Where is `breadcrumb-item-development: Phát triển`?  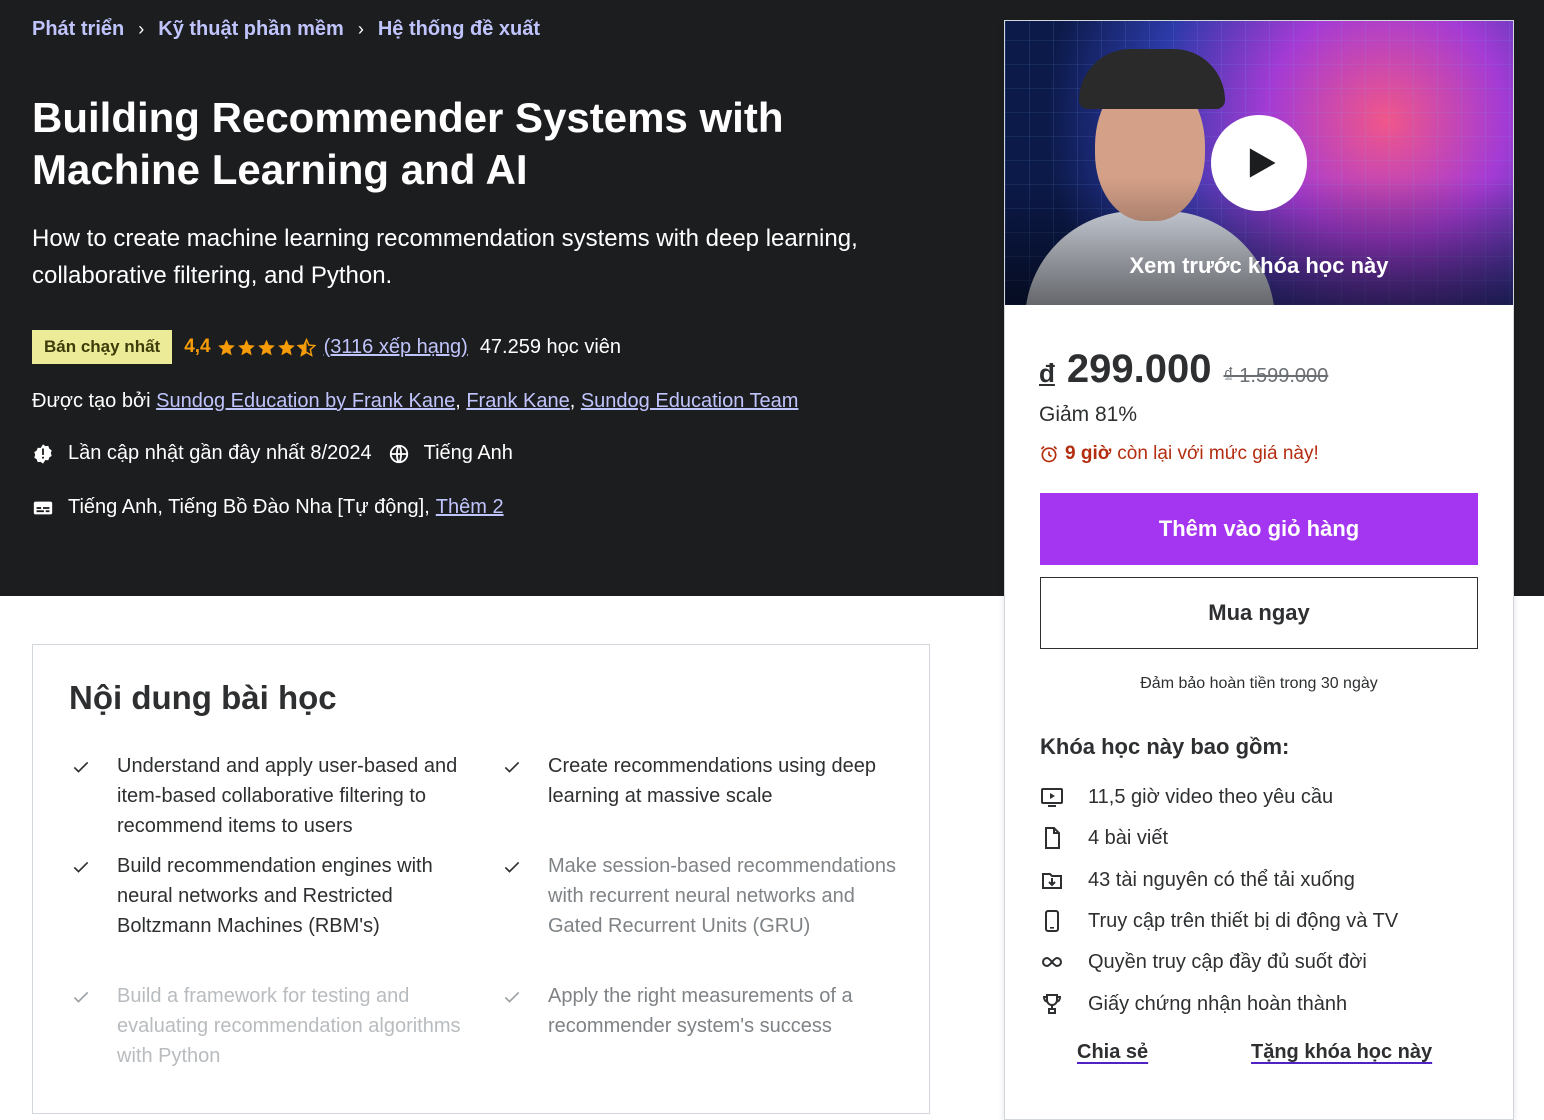 breadcrumb-item-development: Phát triển is located at coordinates (78, 29).